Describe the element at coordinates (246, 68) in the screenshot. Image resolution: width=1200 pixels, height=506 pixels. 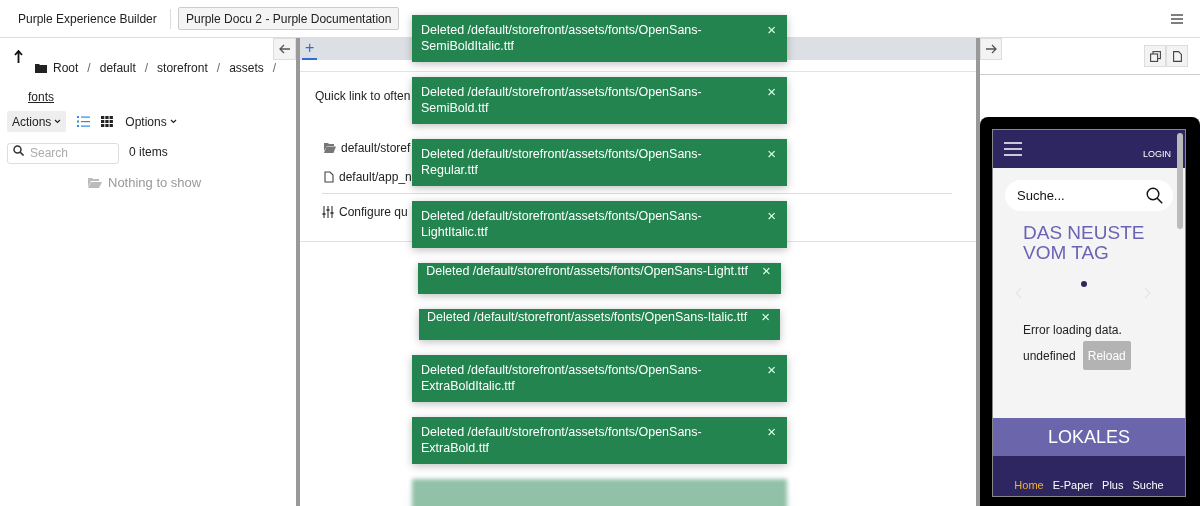
I see `breadcrumb-link: assets` at that location.